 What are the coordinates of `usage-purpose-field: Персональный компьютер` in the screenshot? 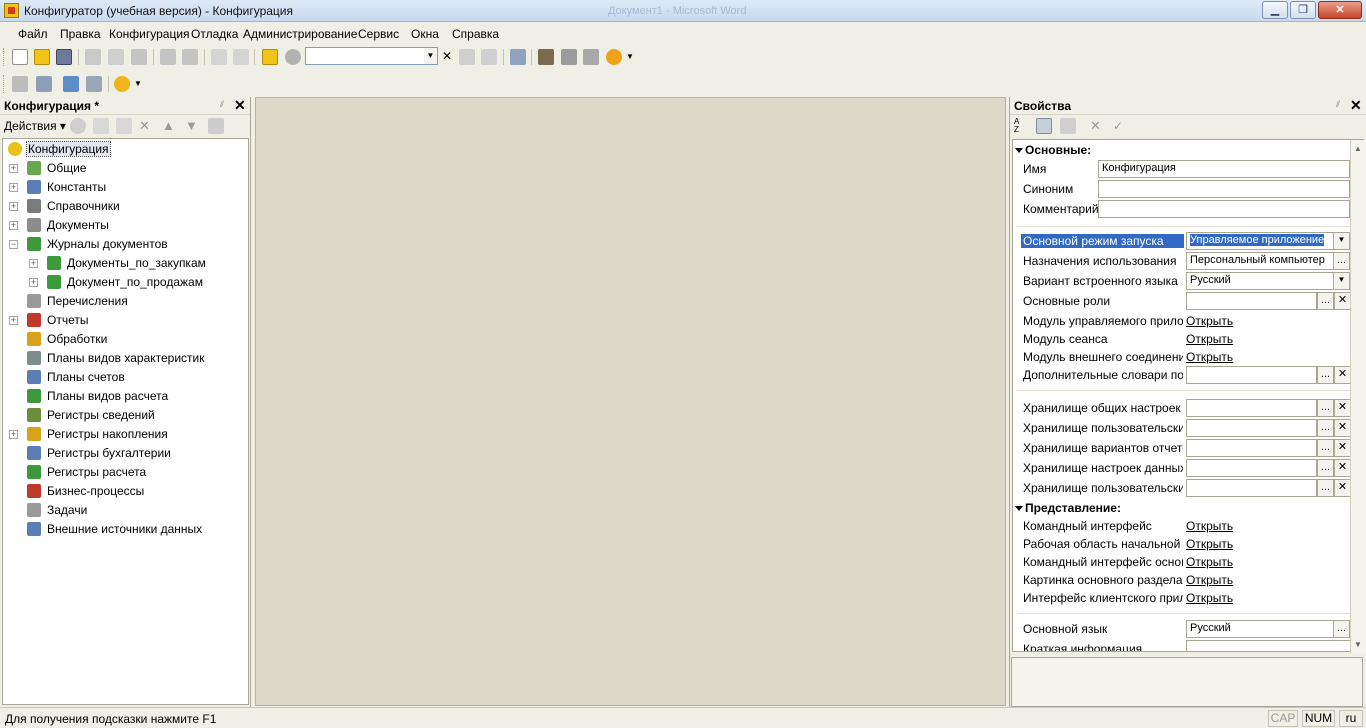 It's located at (1260, 261).